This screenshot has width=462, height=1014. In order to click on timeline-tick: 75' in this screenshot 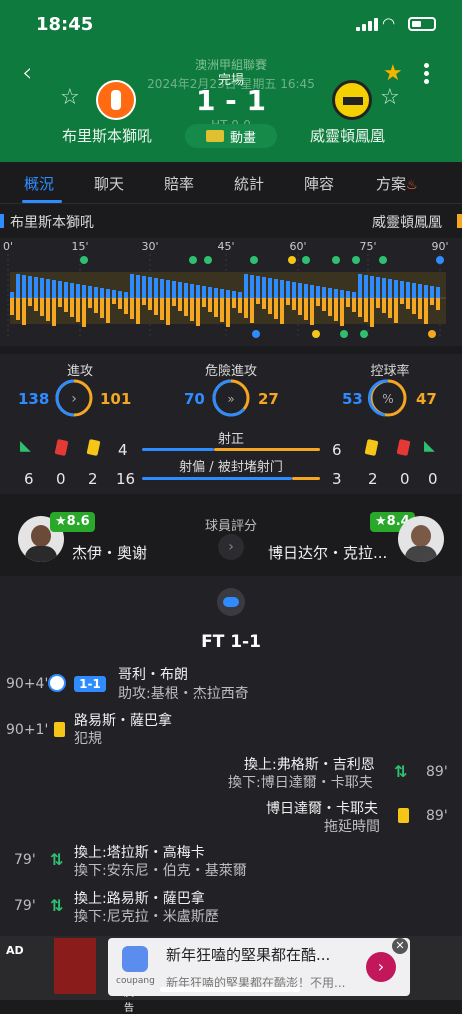, I will do `click(367, 246)`.